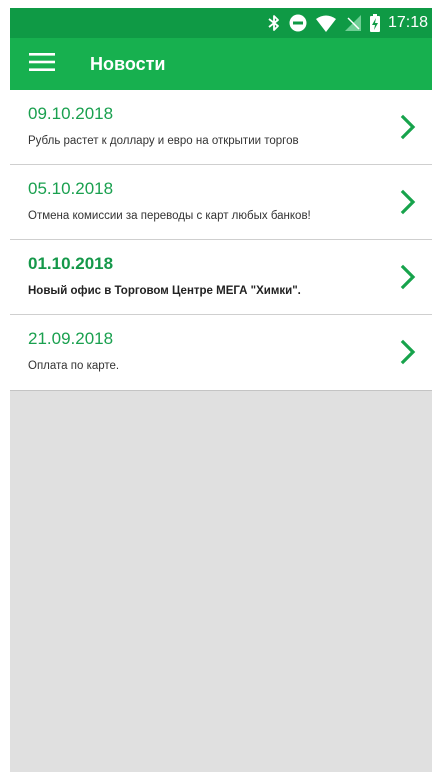 This screenshot has height=772, width=432. I want to click on do-not-disturb-icon, so click(298, 23).